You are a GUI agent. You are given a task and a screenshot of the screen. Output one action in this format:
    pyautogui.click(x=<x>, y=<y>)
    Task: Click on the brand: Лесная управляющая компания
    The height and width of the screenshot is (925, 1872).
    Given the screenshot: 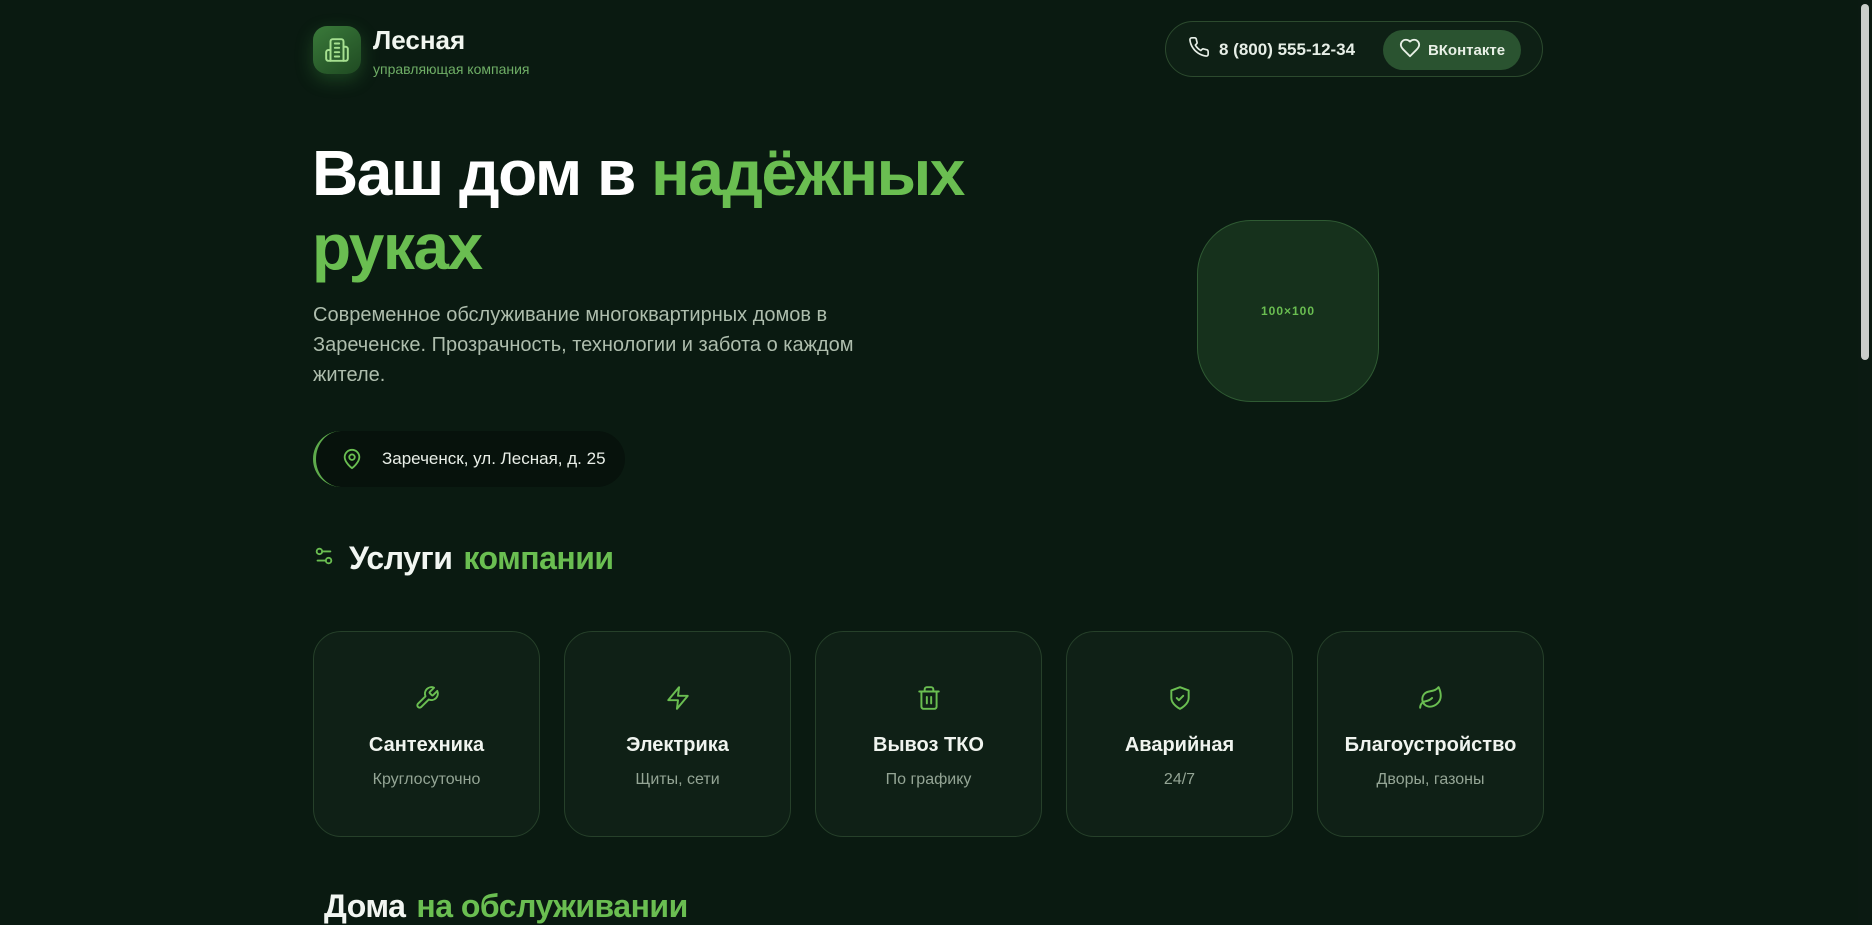 What is the action you would take?
    pyautogui.click(x=421, y=51)
    